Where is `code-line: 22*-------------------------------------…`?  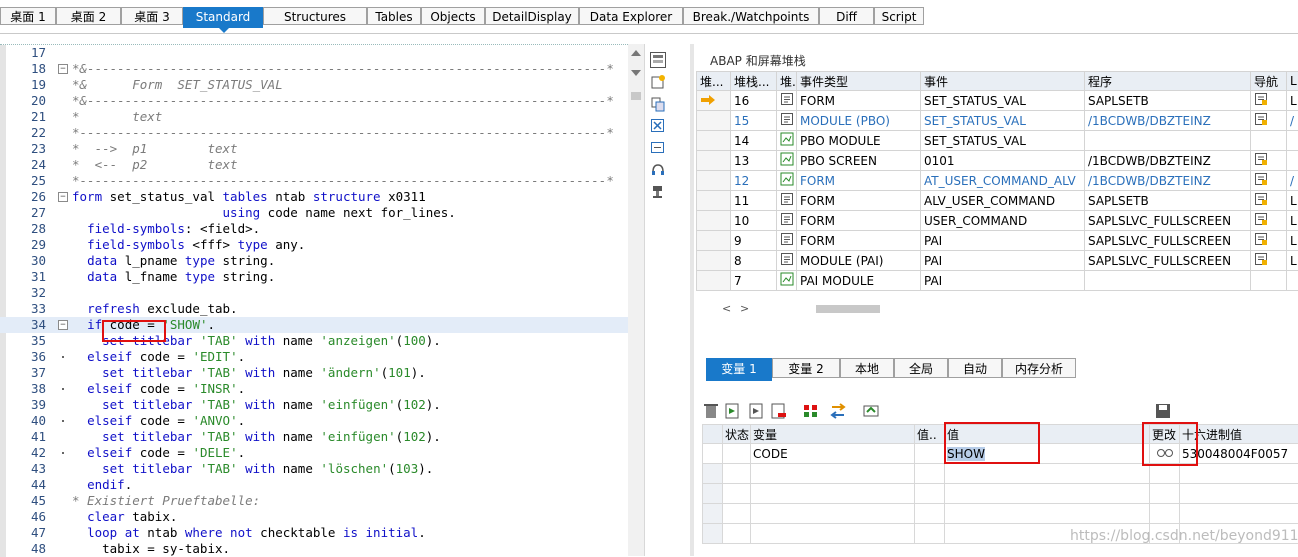
code-line: 22*-------------------------------------… is located at coordinates (314, 133).